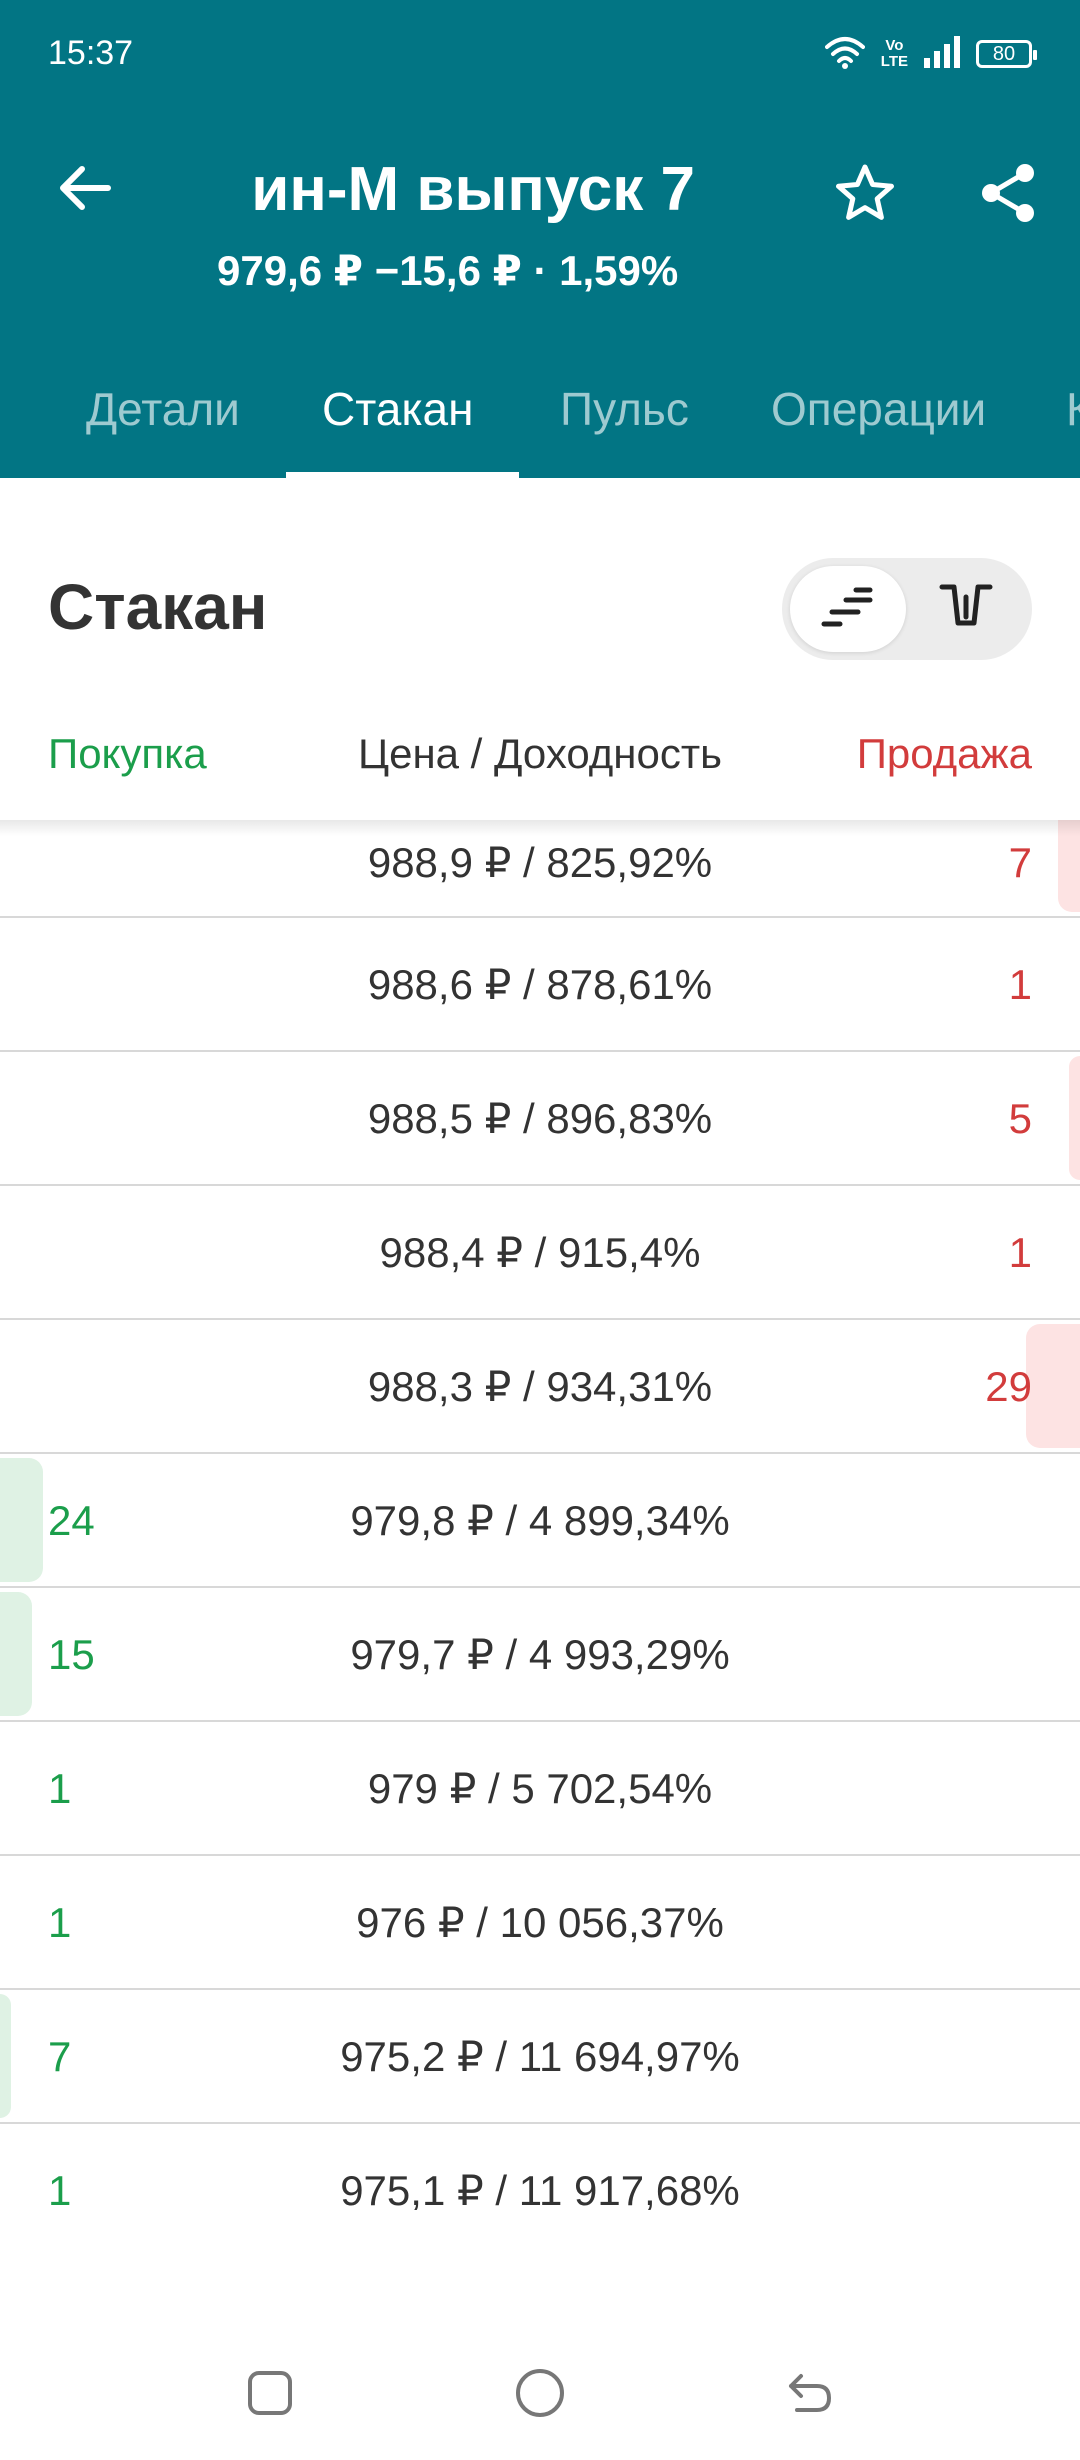 The height and width of the screenshot is (2460, 1080). I want to click on back-nav-button, so click(810, 2395).